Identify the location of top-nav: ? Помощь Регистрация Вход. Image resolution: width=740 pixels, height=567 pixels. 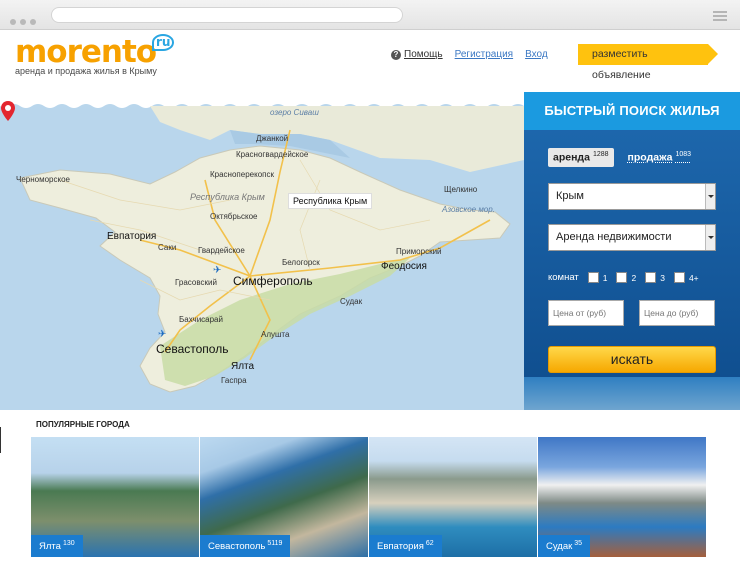
(469, 54).